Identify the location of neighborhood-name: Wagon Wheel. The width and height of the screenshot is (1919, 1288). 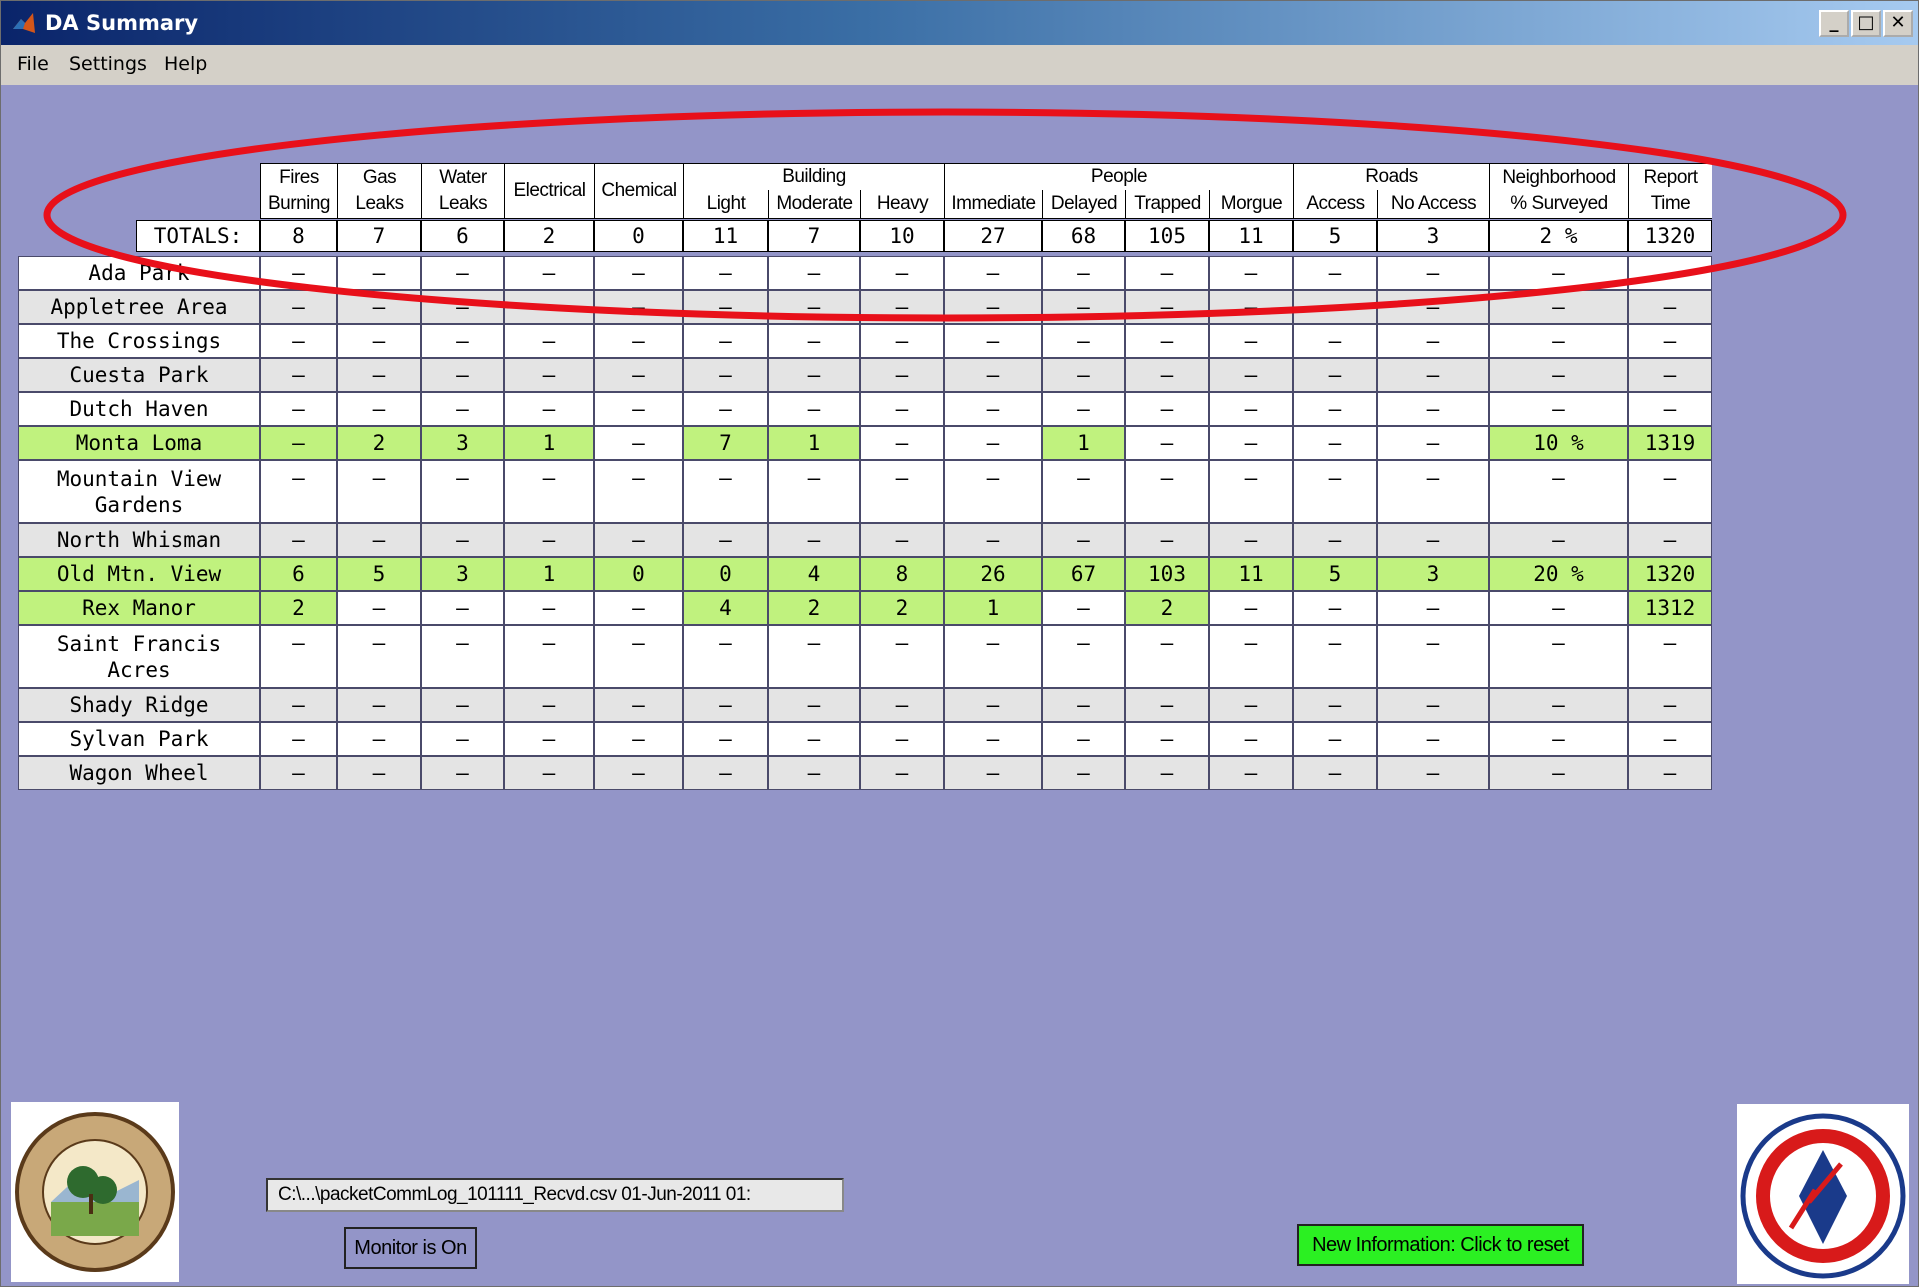
(139, 773).